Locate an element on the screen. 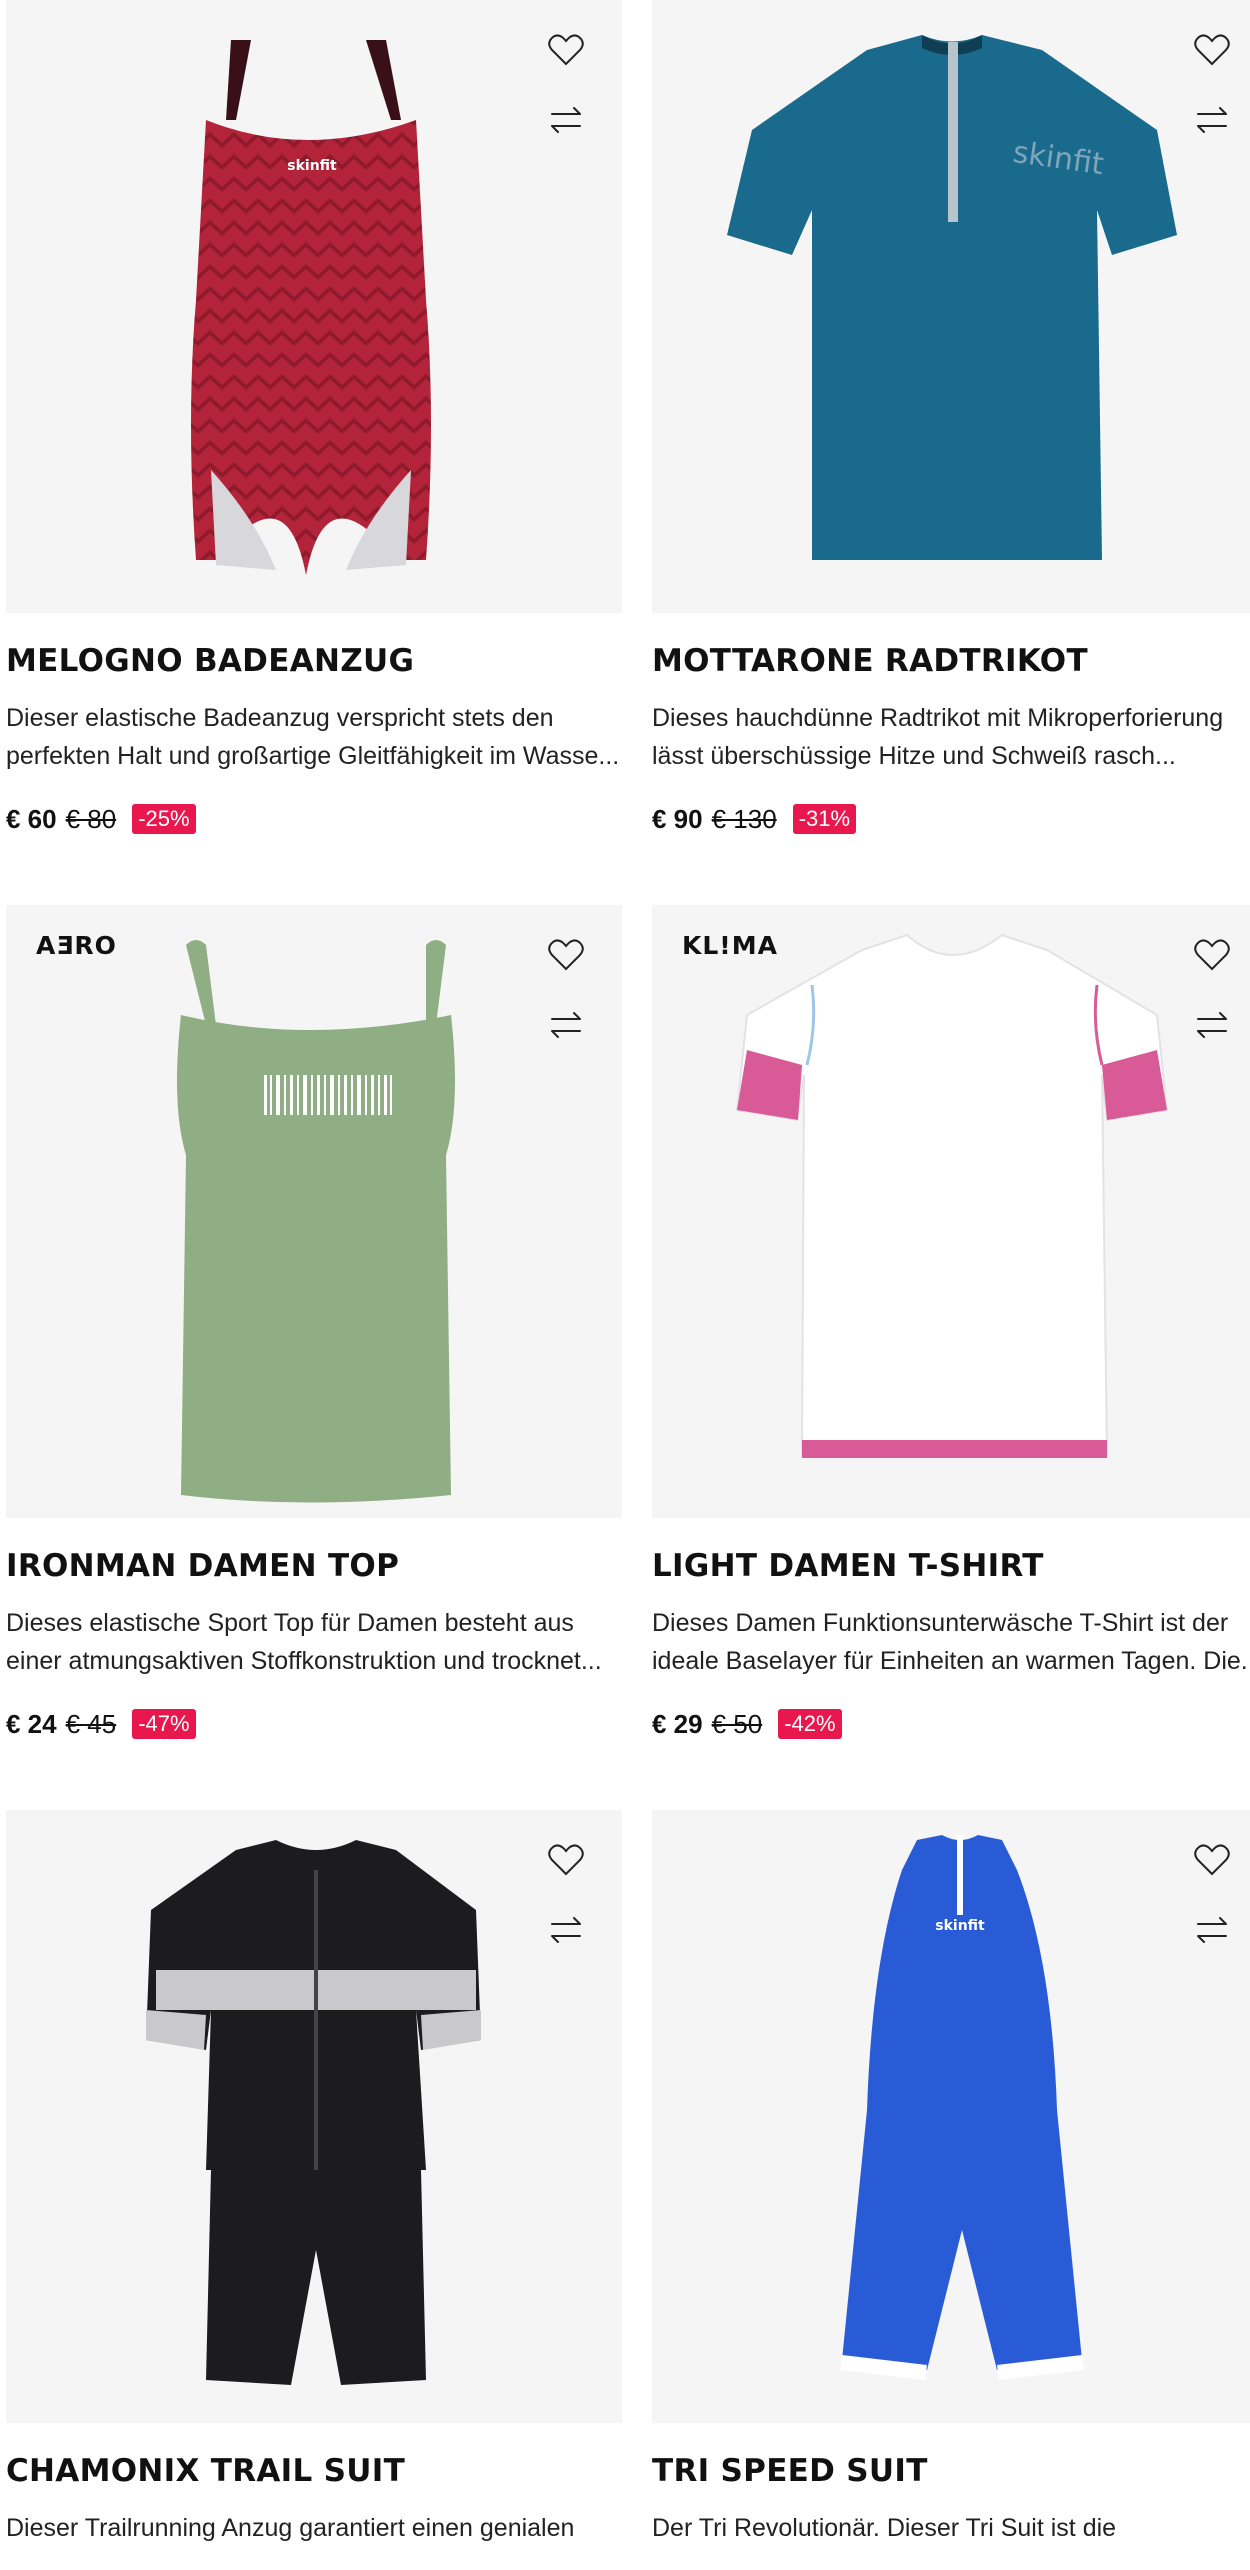  old-price: € 45 is located at coordinates (91, 1723).